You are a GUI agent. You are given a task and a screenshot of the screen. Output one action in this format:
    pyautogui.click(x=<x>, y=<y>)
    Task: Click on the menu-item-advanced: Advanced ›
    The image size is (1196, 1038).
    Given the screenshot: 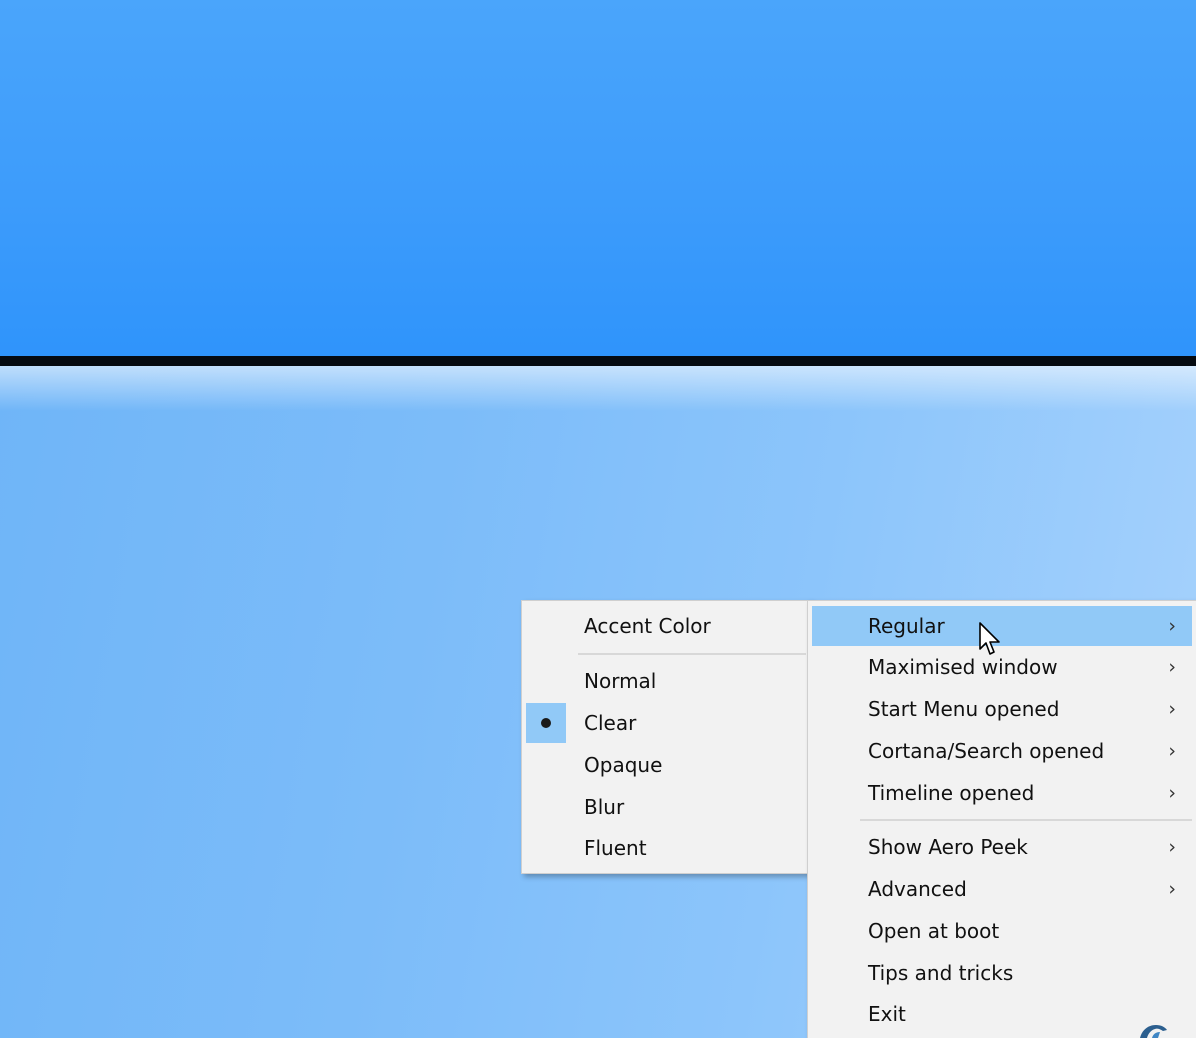 What is the action you would take?
    pyautogui.click(x=1002, y=889)
    